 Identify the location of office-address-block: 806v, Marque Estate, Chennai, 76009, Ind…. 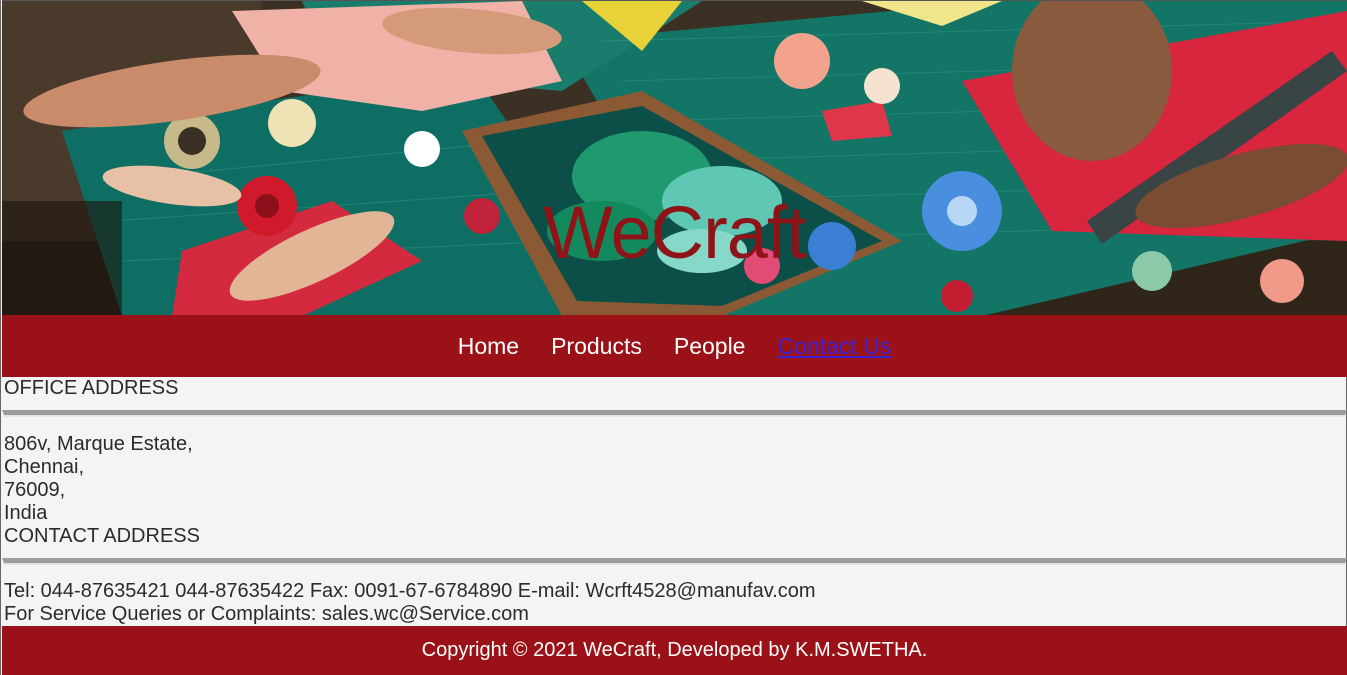
(102, 490).